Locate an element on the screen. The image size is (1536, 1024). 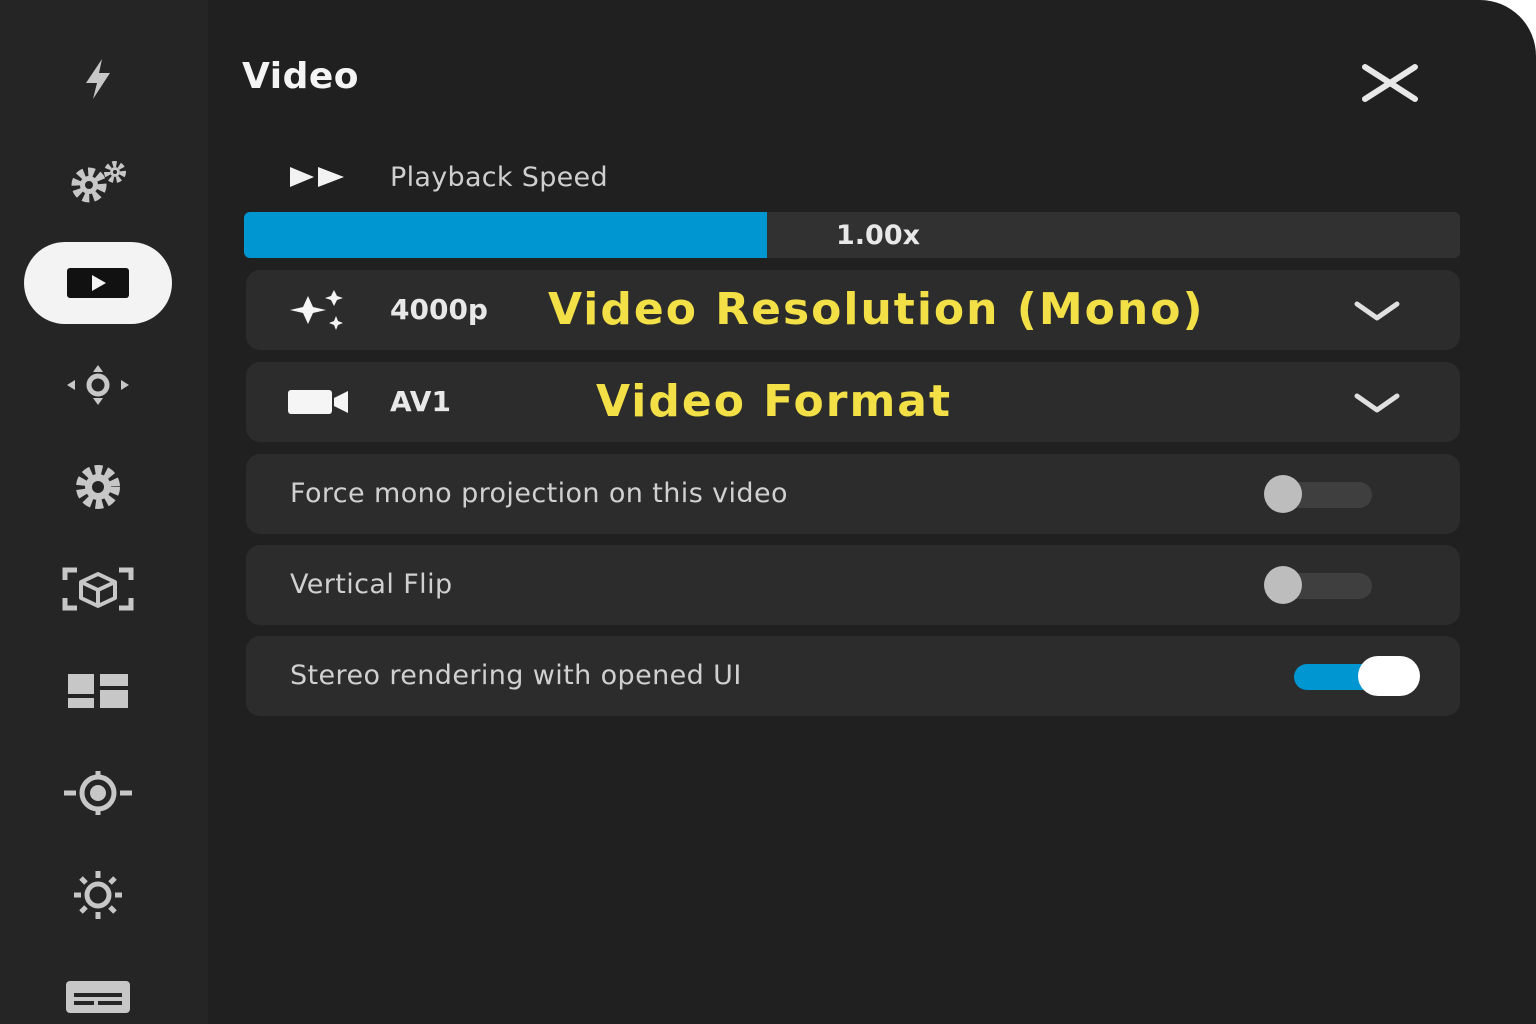
dashboard-grid-icon is located at coordinates (98, 691).